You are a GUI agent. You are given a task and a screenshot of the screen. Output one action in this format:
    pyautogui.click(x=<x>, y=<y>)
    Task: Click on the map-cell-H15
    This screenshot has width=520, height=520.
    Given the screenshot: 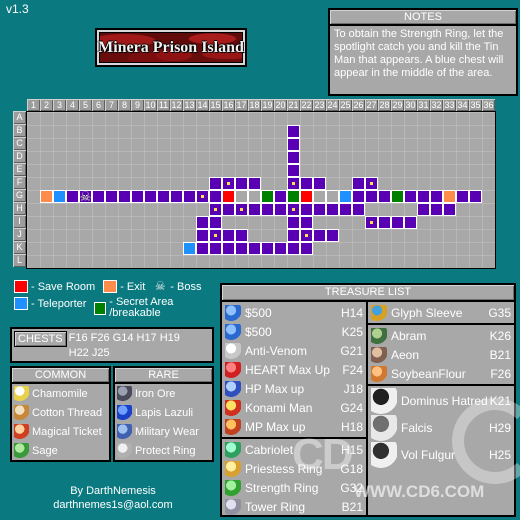 What is the action you would take?
    pyautogui.click(x=215, y=209)
    